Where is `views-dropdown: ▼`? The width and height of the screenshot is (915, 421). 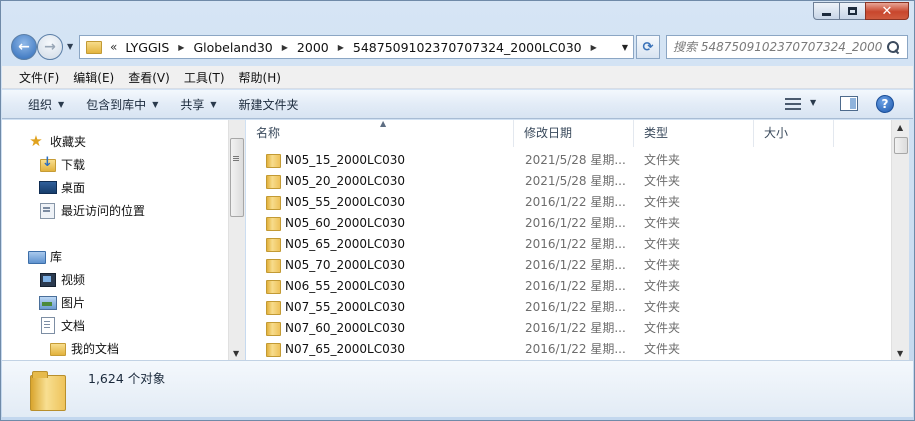 views-dropdown: ▼ is located at coordinates (813, 102).